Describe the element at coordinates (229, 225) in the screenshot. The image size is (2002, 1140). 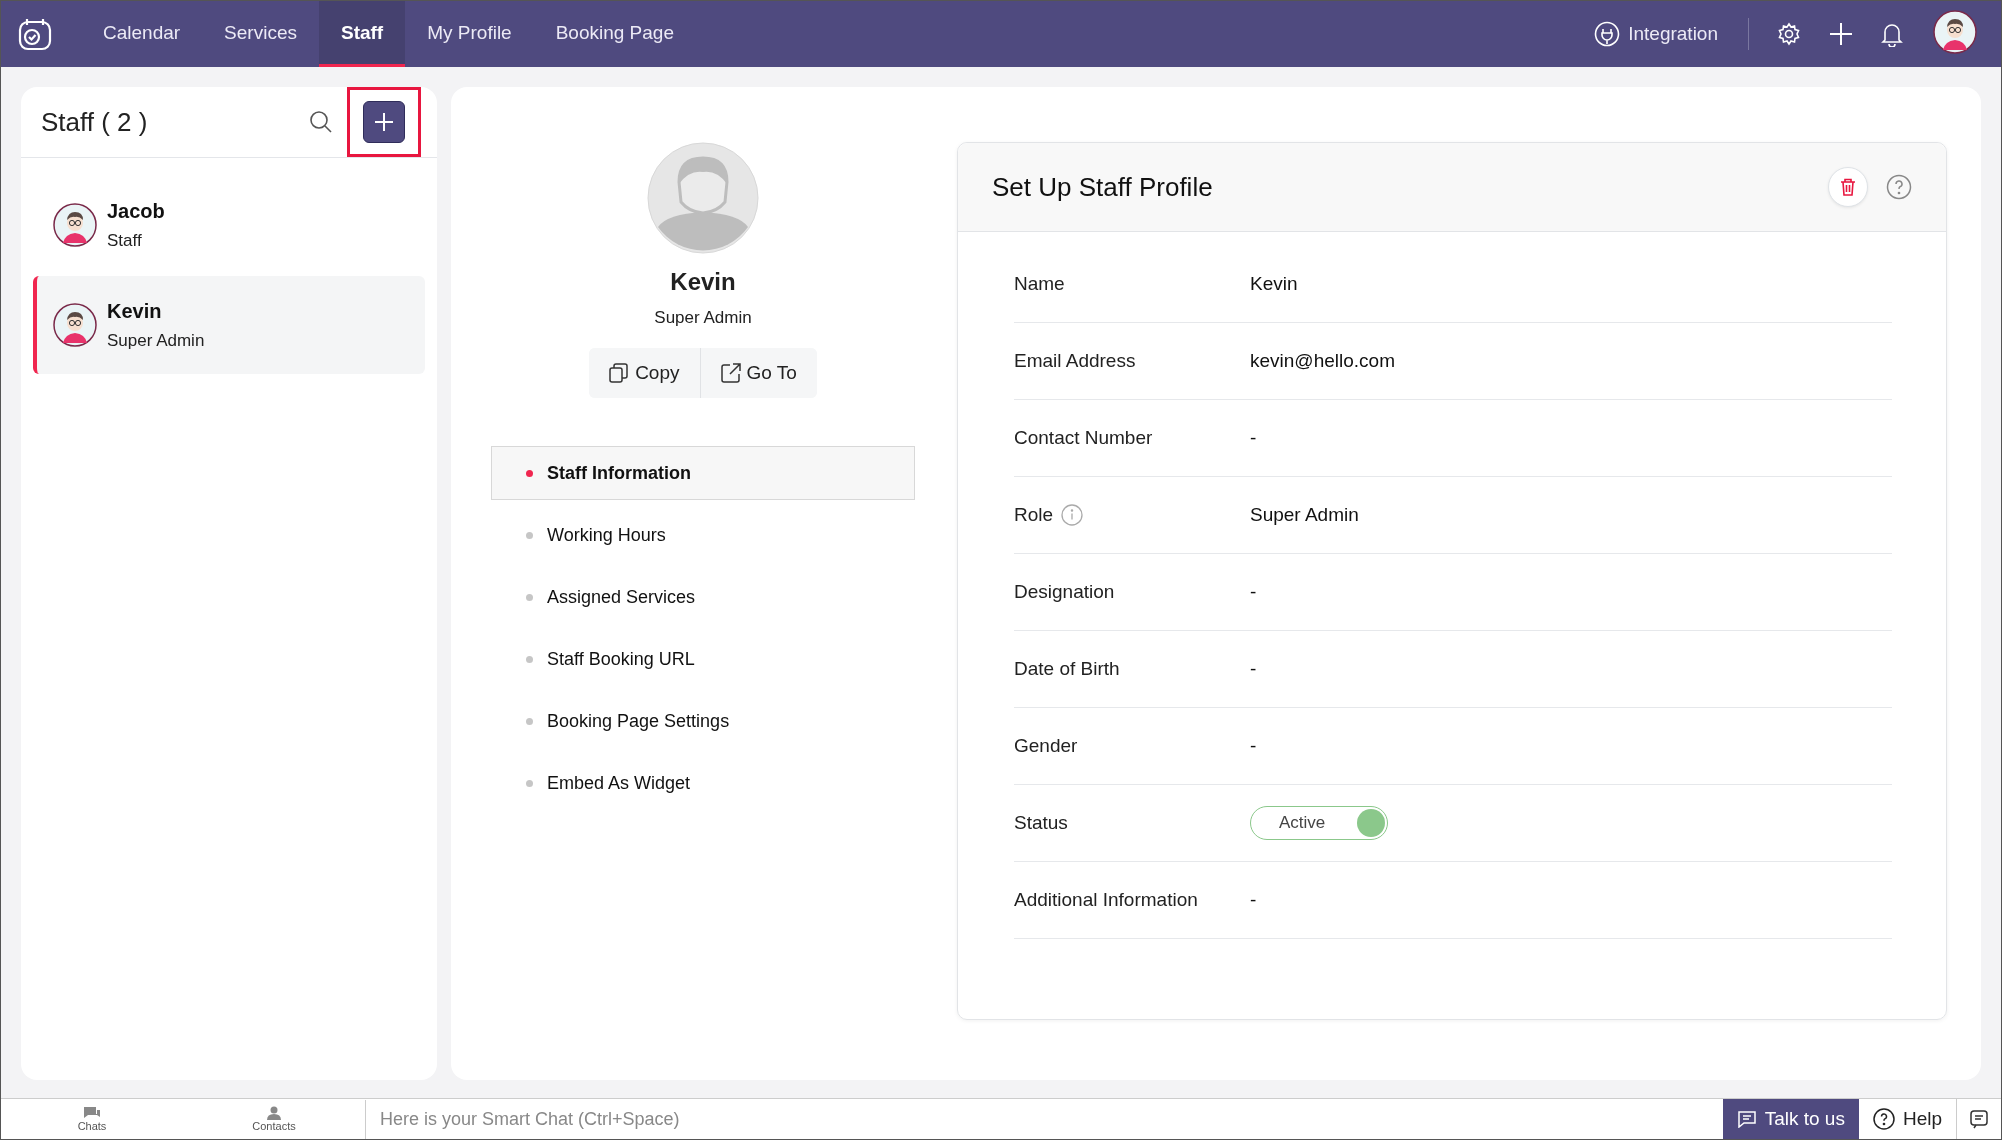
I see `staff-list-item: Jacob Staff` at that location.